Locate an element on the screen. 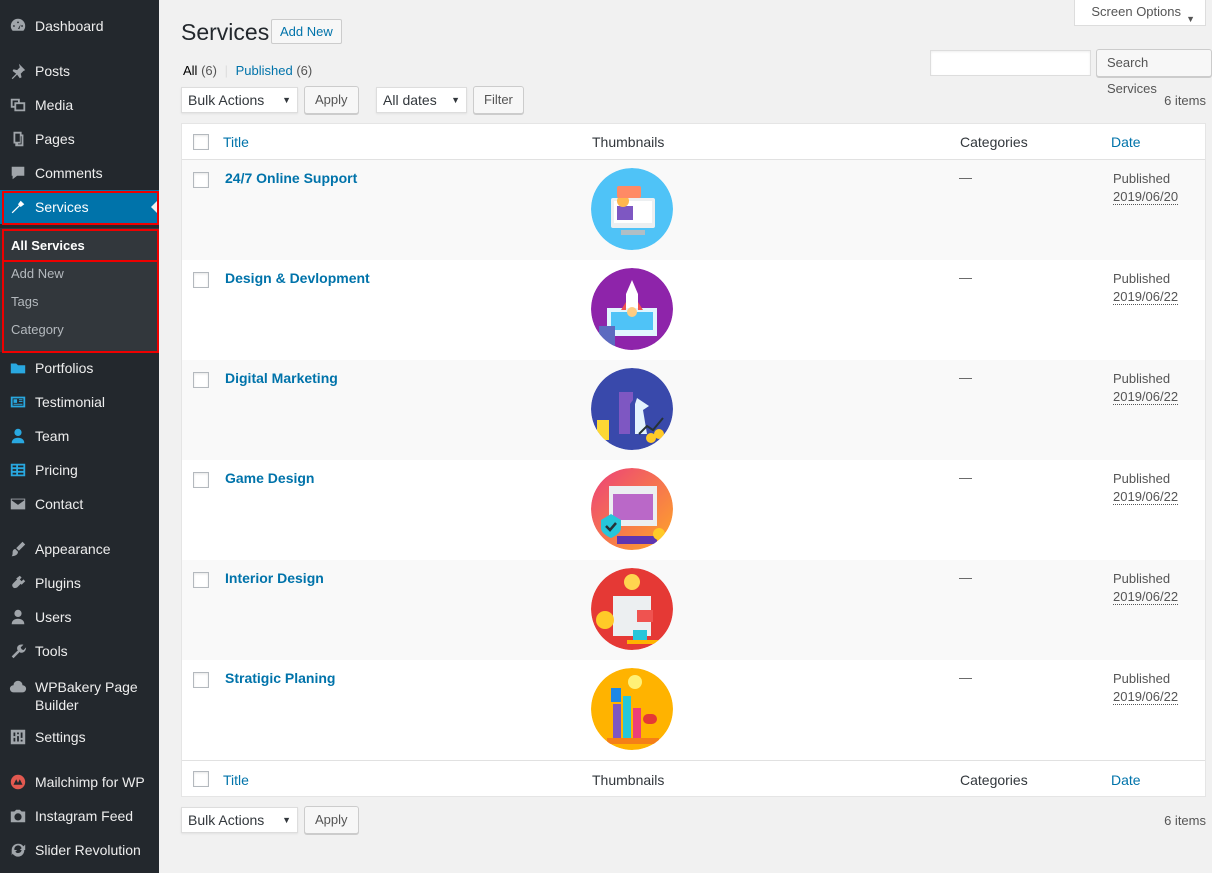 The width and height of the screenshot is (1212, 873). menu-label: Users is located at coordinates (53, 617).